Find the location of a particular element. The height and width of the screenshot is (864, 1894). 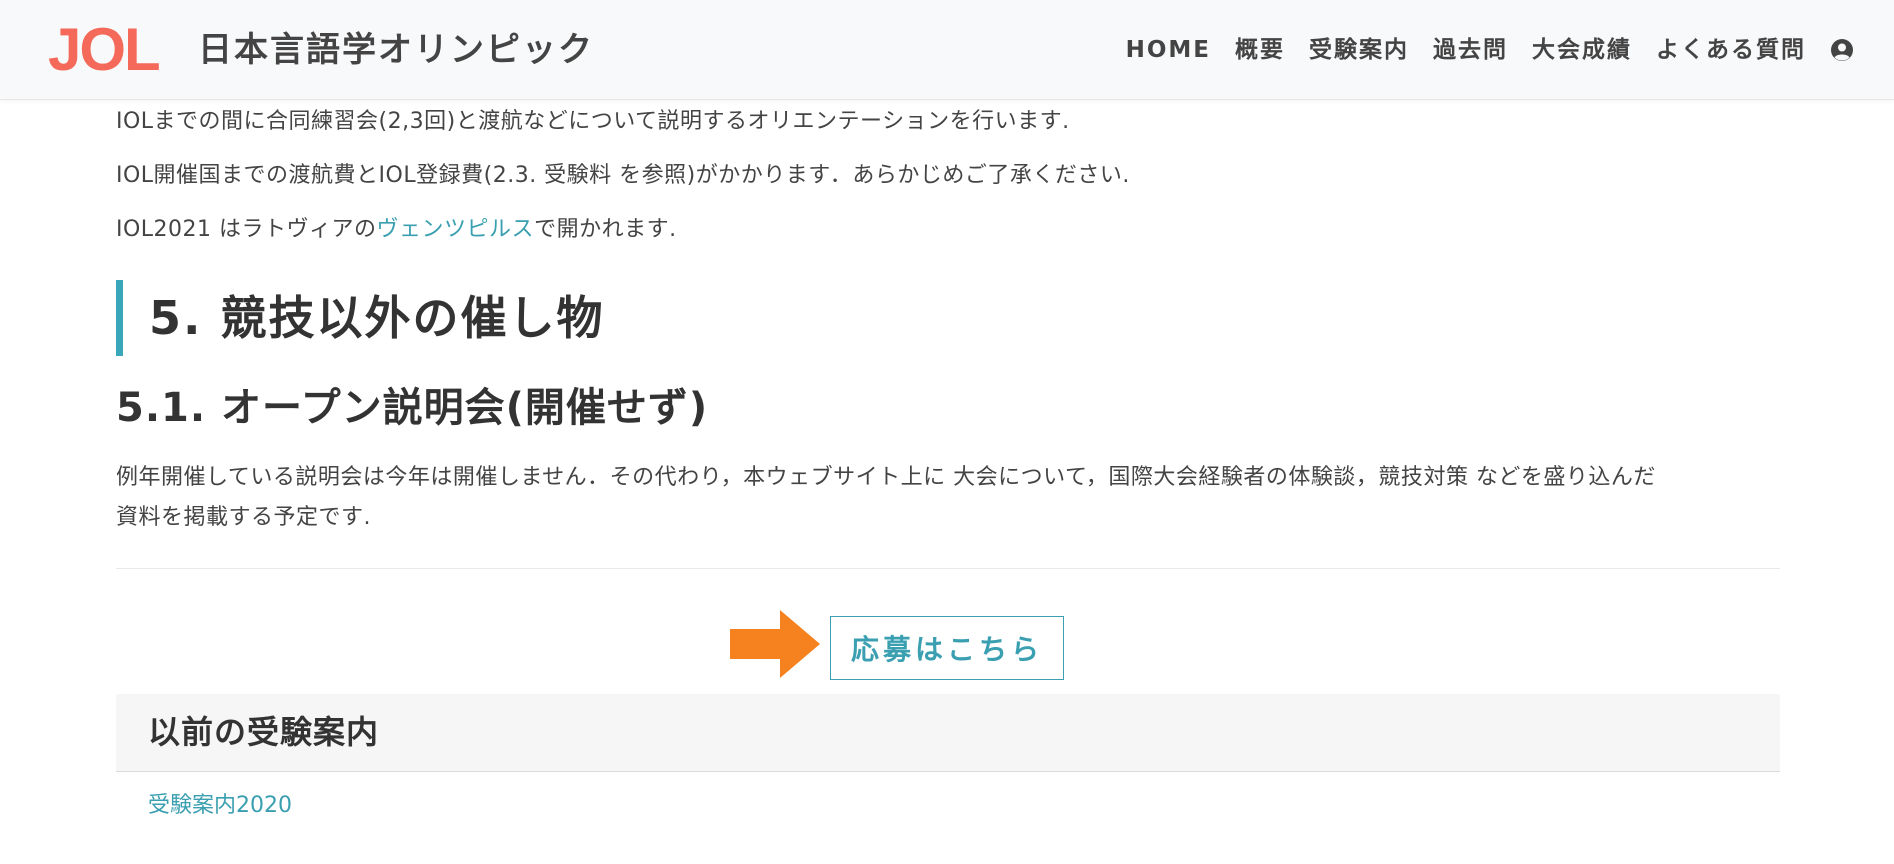

main-nav: HOME 概要 受験案内 過去問 大会成績 よくある質問 is located at coordinates (1490, 50).